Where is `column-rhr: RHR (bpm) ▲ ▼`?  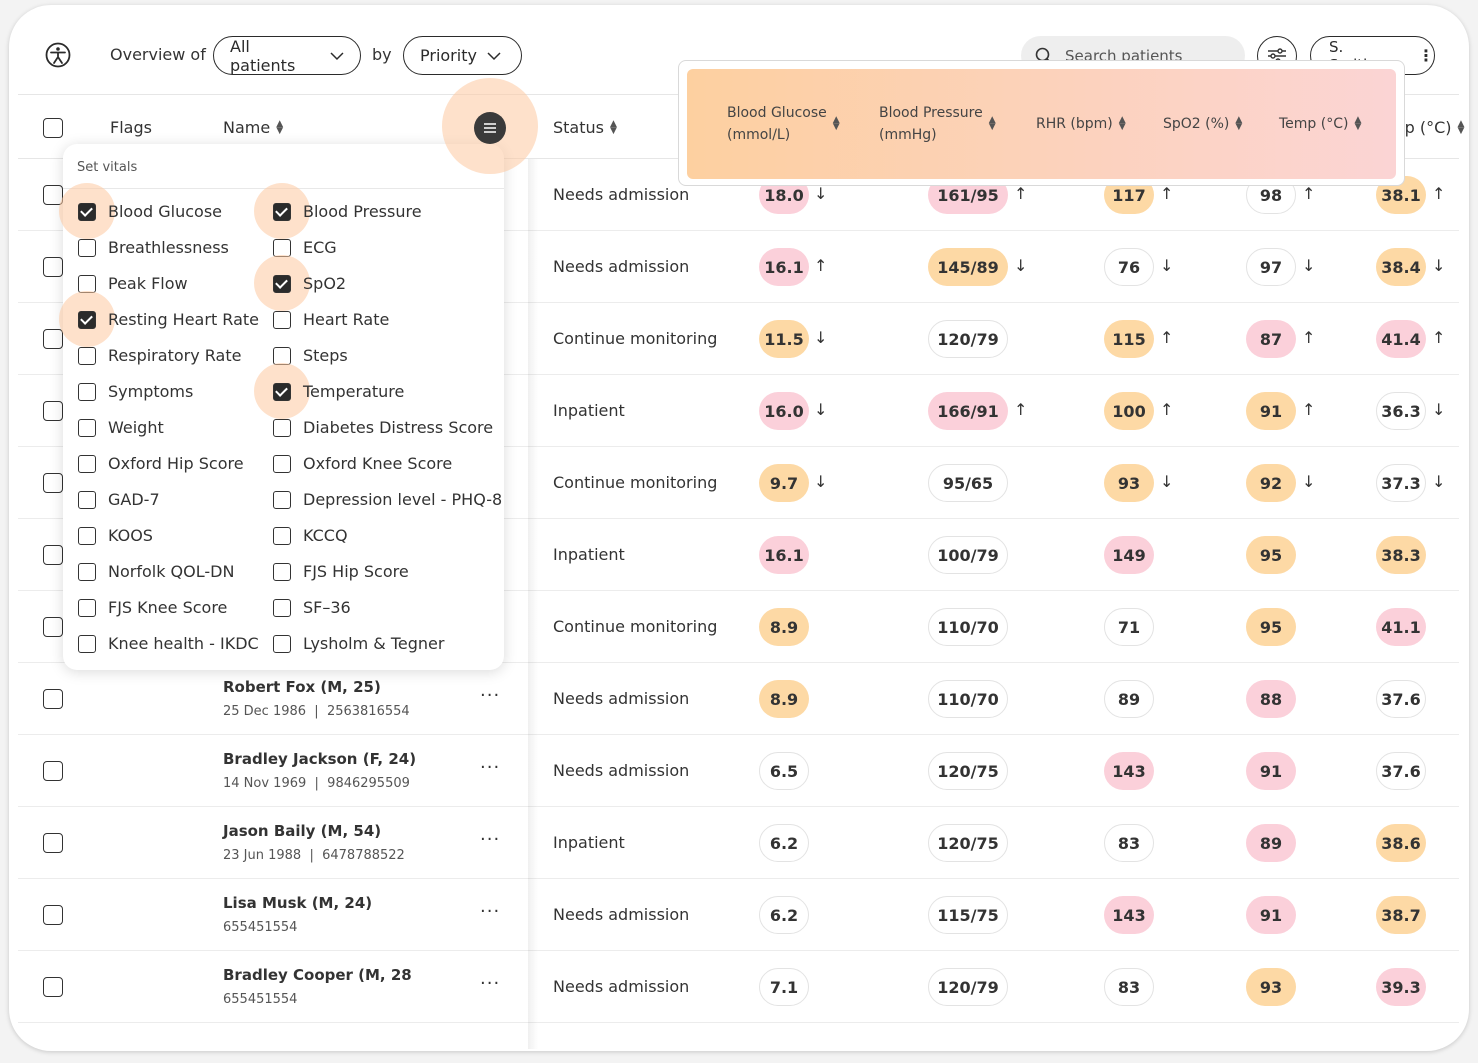
column-rhr: RHR (bpm) ▲ ▼ is located at coordinates (1081, 124).